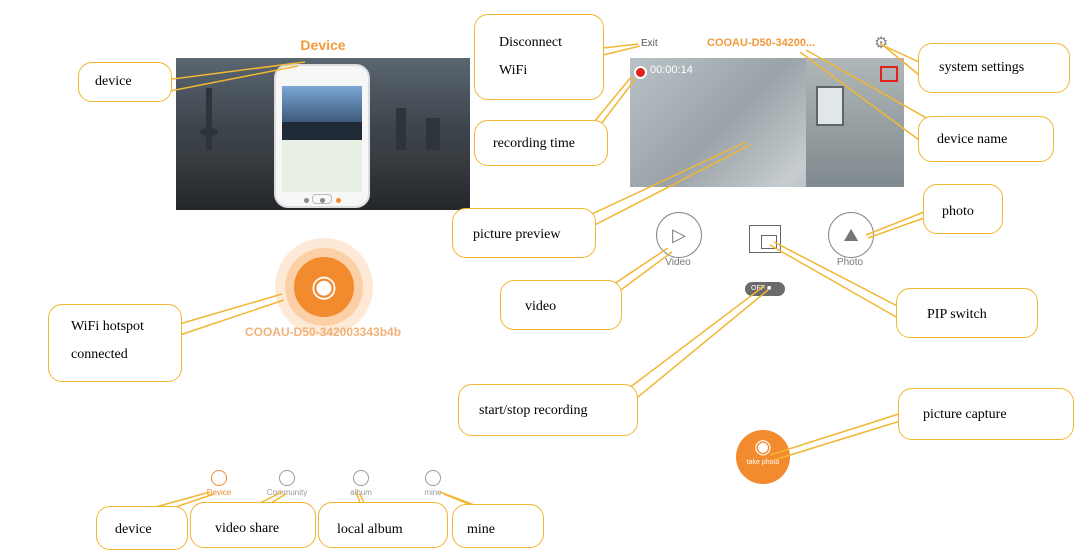 The height and width of the screenshot is (550, 1088). I want to click on callout-wifi-hotspot: WiFi hotspot connected, so click(115, 343).